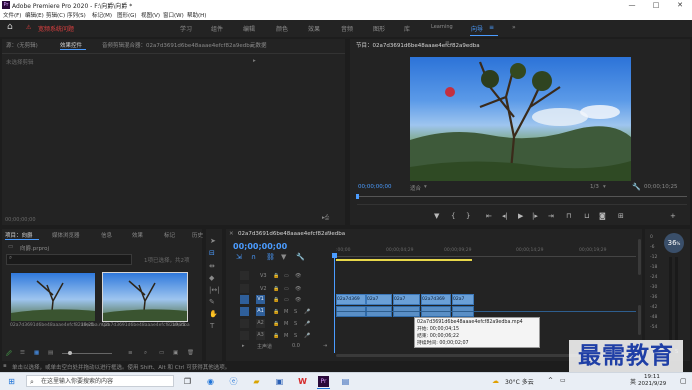 Image resolution: width=692 pixels, height=390 pixels. Describe the element at coordinates (295, 324) in the screenshot. I see `solo-button: S` at that location.